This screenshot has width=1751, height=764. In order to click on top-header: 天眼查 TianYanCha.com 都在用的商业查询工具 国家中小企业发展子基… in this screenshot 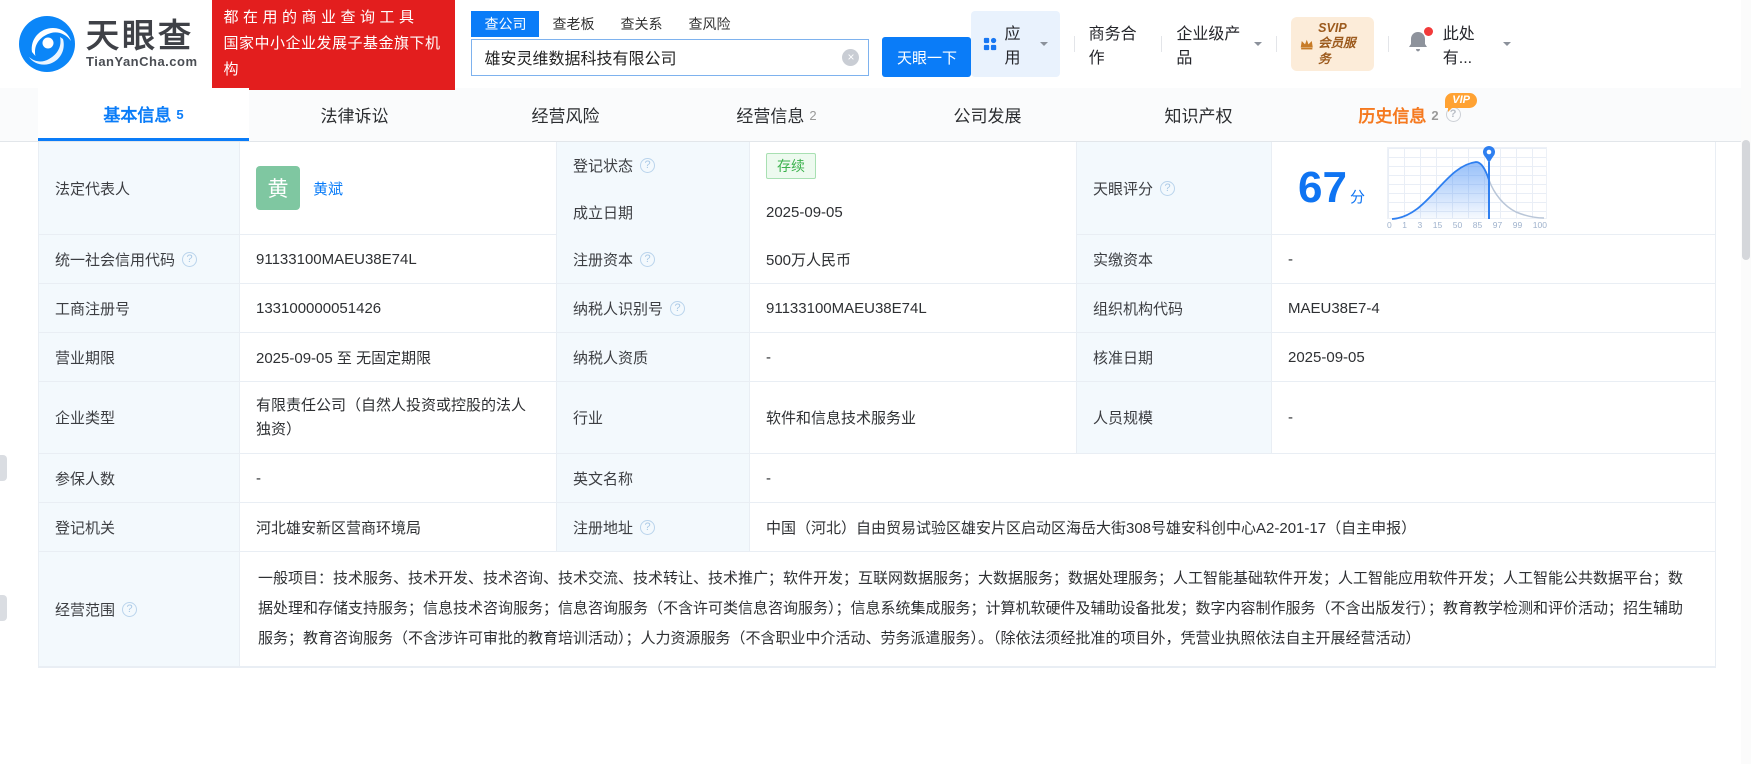, I will do `click(875, 45)`.